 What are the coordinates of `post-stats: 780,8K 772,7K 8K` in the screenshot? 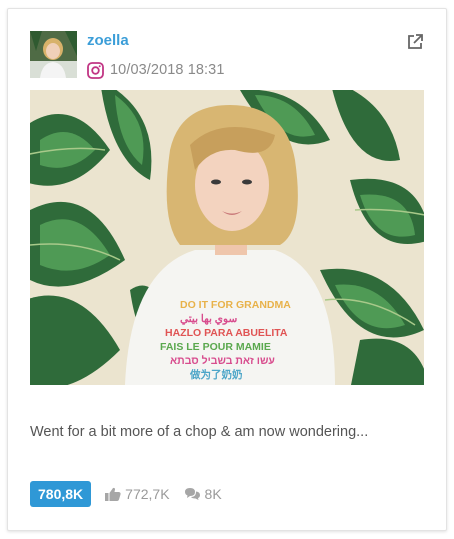 It's located at (126, 494).